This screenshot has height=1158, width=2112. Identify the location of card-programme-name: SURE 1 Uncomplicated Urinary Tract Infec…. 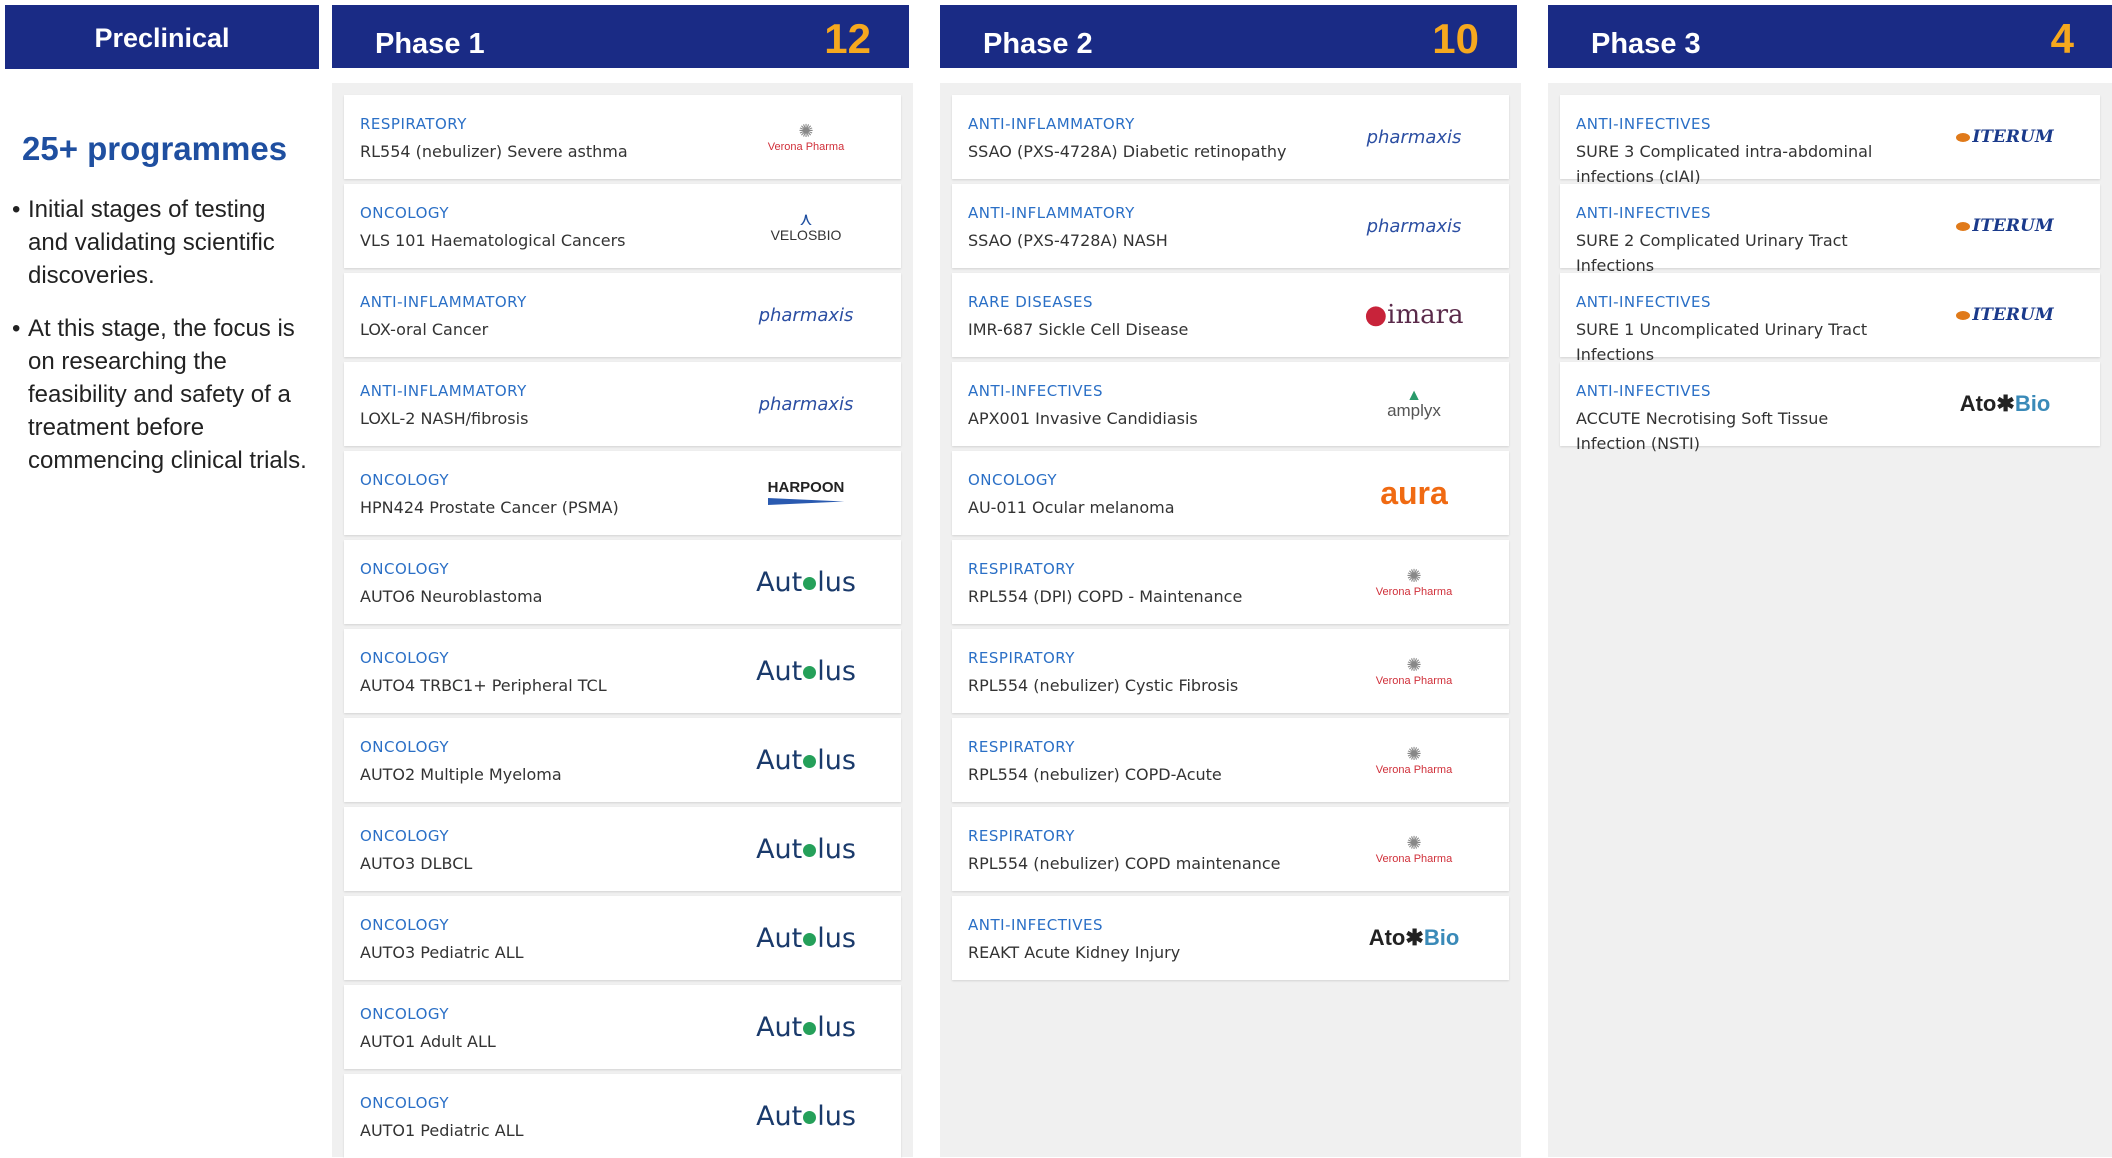
(1722, 342).